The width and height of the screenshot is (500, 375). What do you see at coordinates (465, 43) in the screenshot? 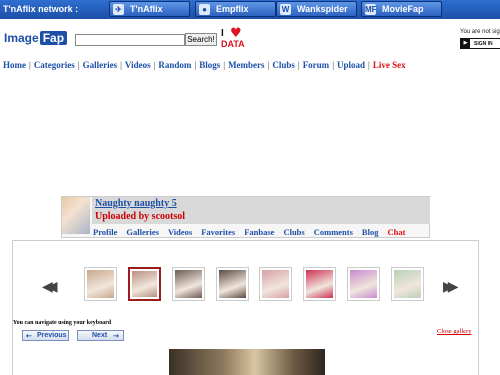
I see `play-icon: ▶` at bounding box center [465, 43].